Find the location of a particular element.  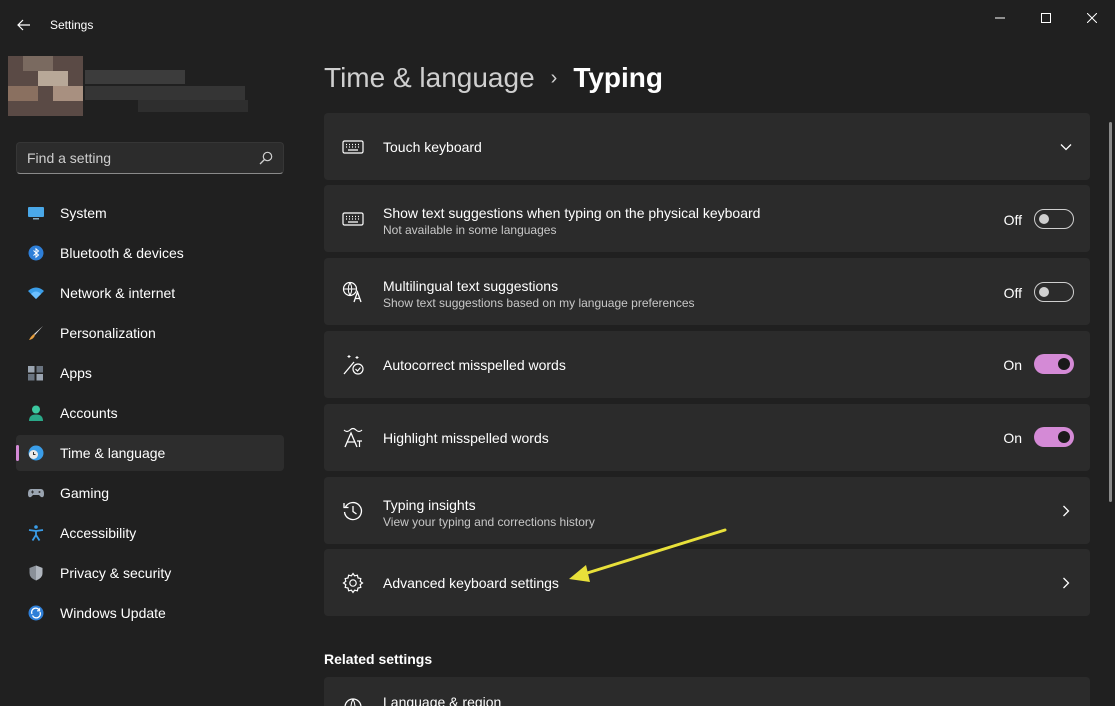

history-icon is located at coordinates (353, 511).